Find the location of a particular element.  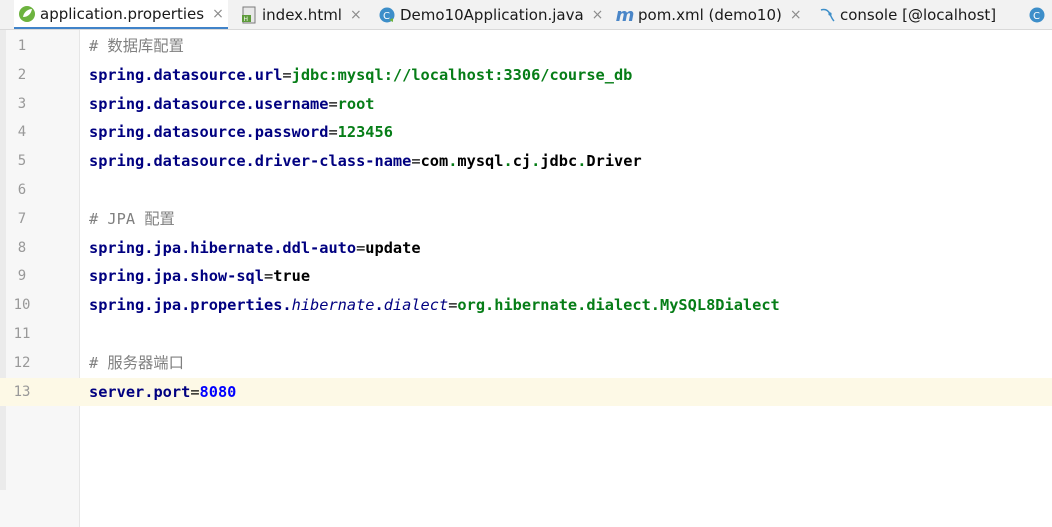

code-token: 123456 is located at coordinates (365, 132).